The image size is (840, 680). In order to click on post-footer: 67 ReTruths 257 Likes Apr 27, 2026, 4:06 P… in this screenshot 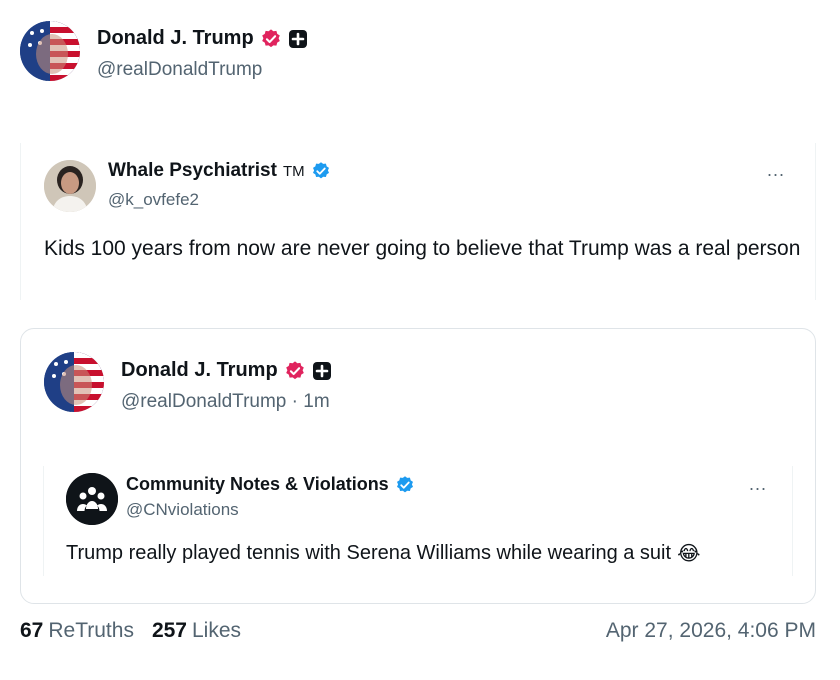, I will do `click(418, 631)`.